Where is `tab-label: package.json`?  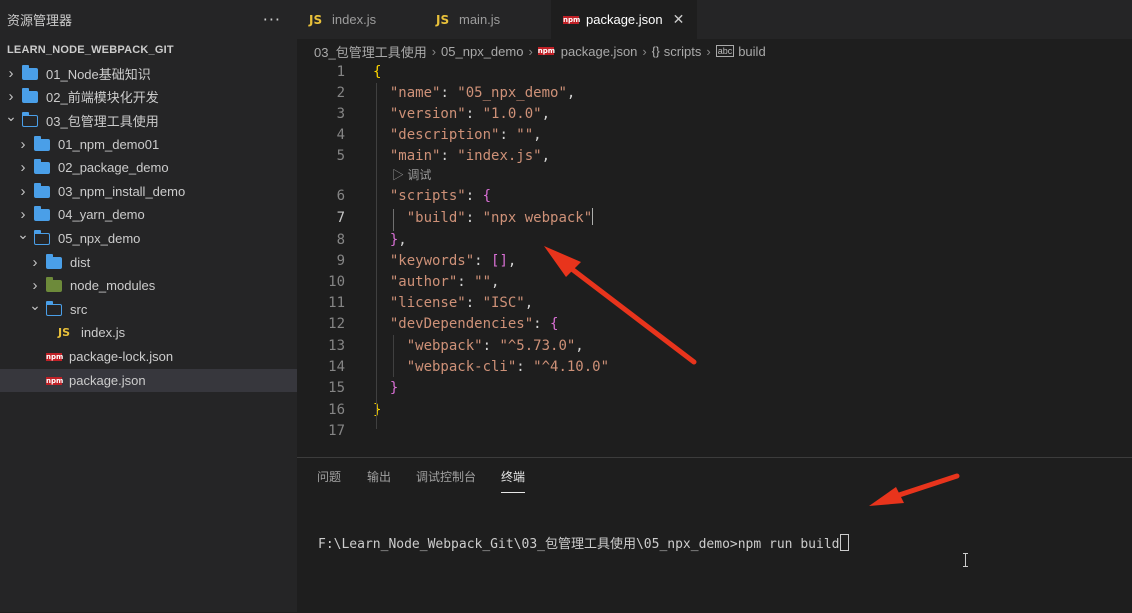
tab-label: package.json is located at coordinates (624, 19).